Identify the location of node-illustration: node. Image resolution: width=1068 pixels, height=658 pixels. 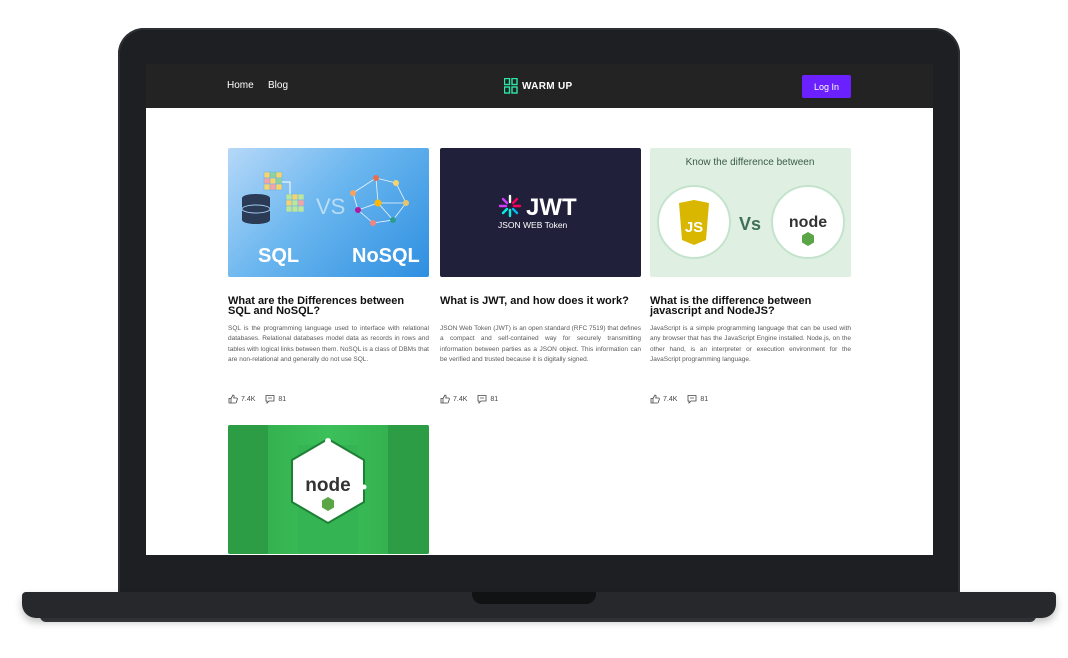
(328, 489).